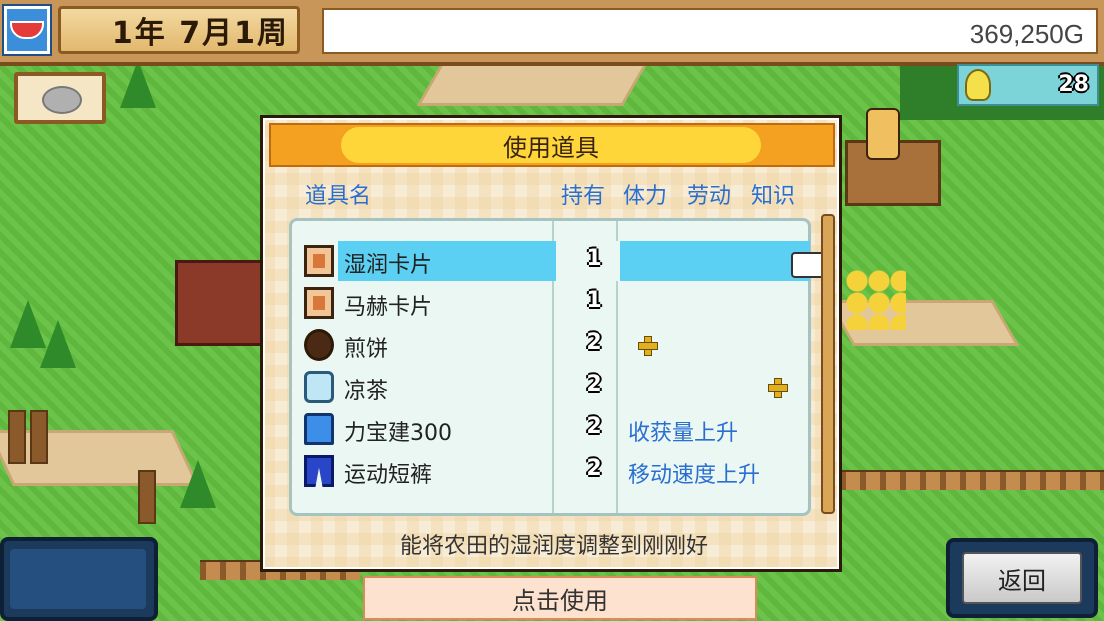 The width and height of the screenshot is (1104, 621). I want to click on bottle-icon, so click(319, 429).